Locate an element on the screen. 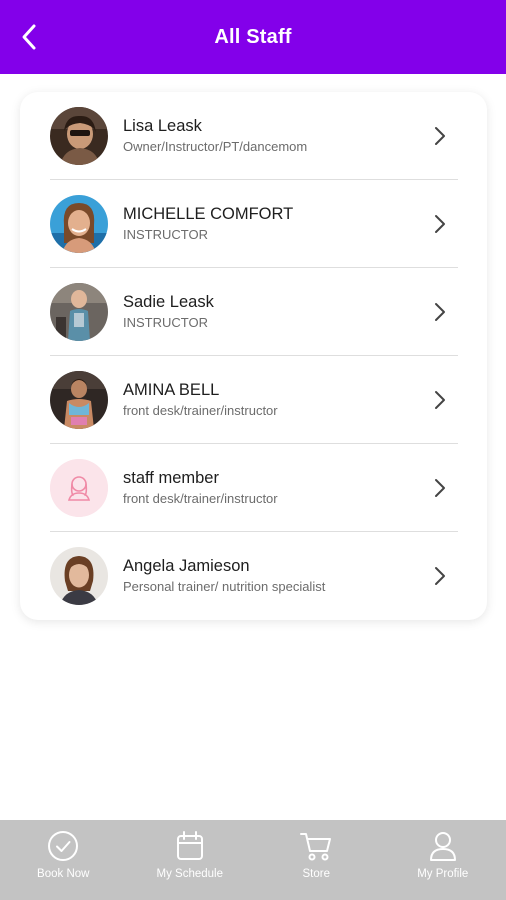  staff-role: Personal trainer/ nutrition specialist is located at coordinates (224, 586).